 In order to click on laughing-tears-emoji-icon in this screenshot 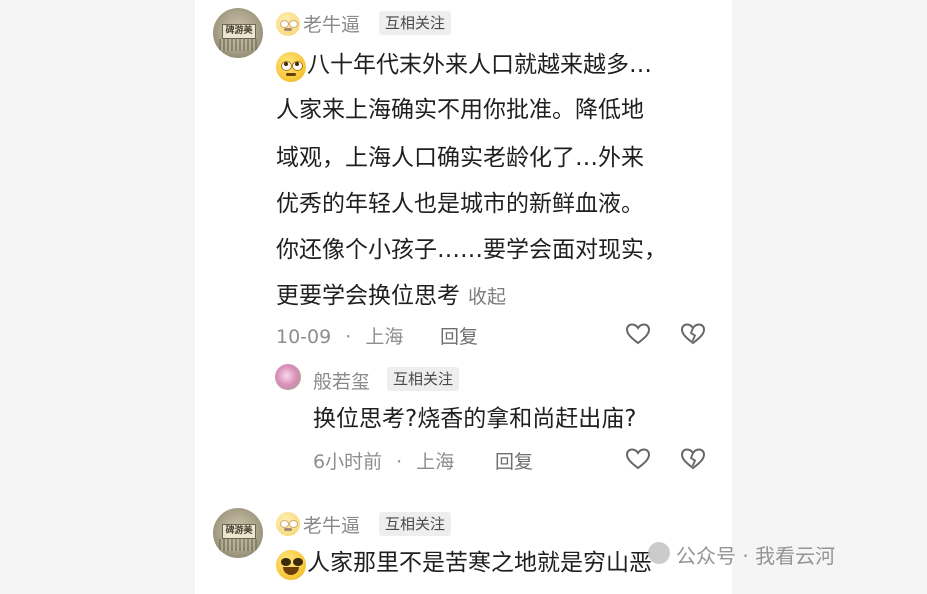, I will do `click(291, 565)`.